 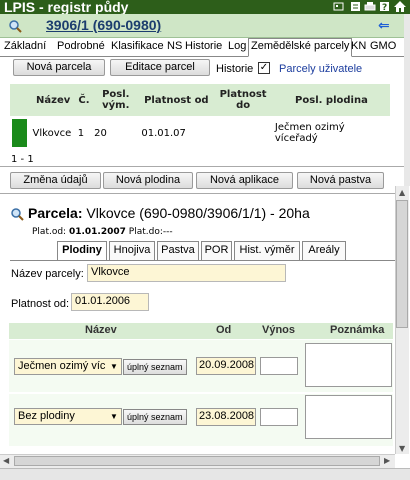 I want to click on parcel-color-swatch, so click(x=19, y=133).